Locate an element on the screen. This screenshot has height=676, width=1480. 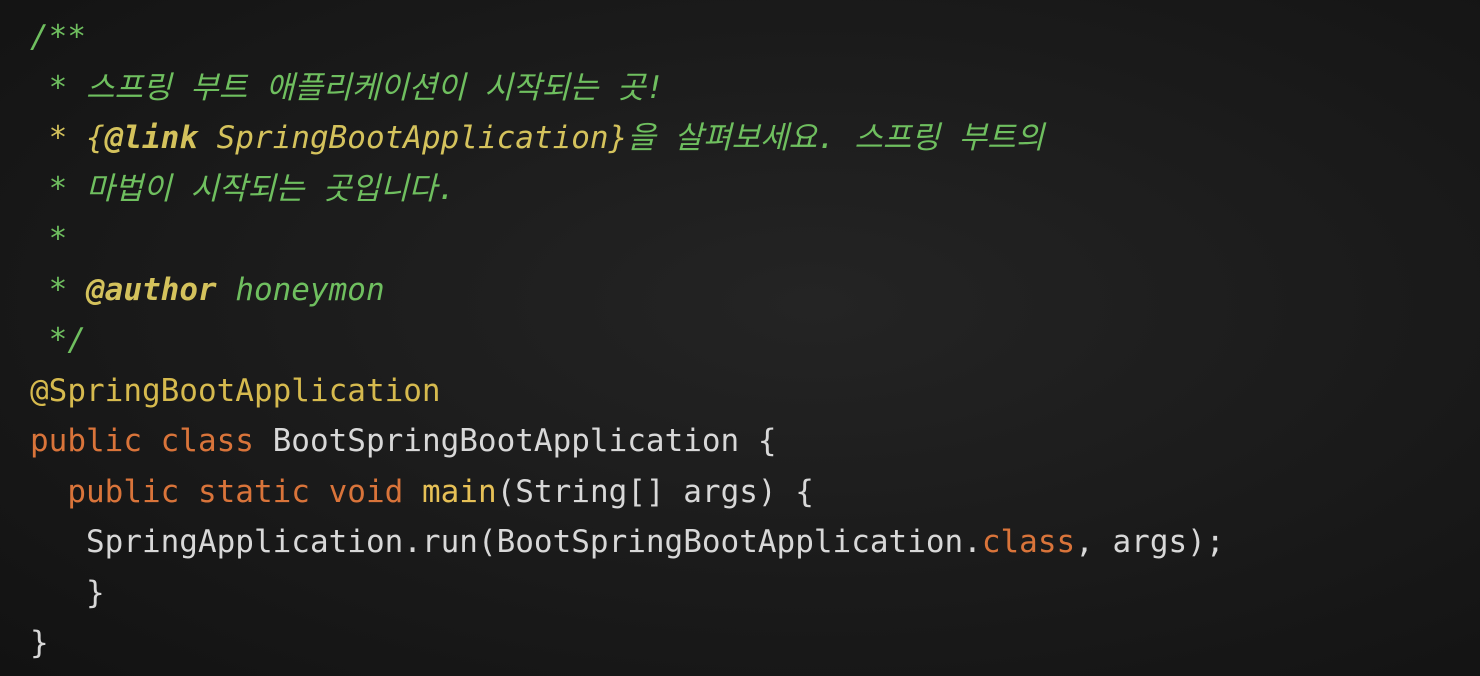
main-params: (String[] args) { is located at coordinates (655, 491).